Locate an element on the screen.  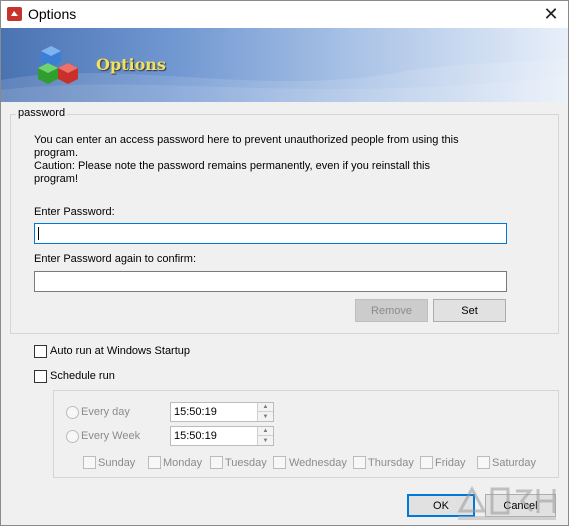
remove-button: Remove is located at coordinates (391, 310).